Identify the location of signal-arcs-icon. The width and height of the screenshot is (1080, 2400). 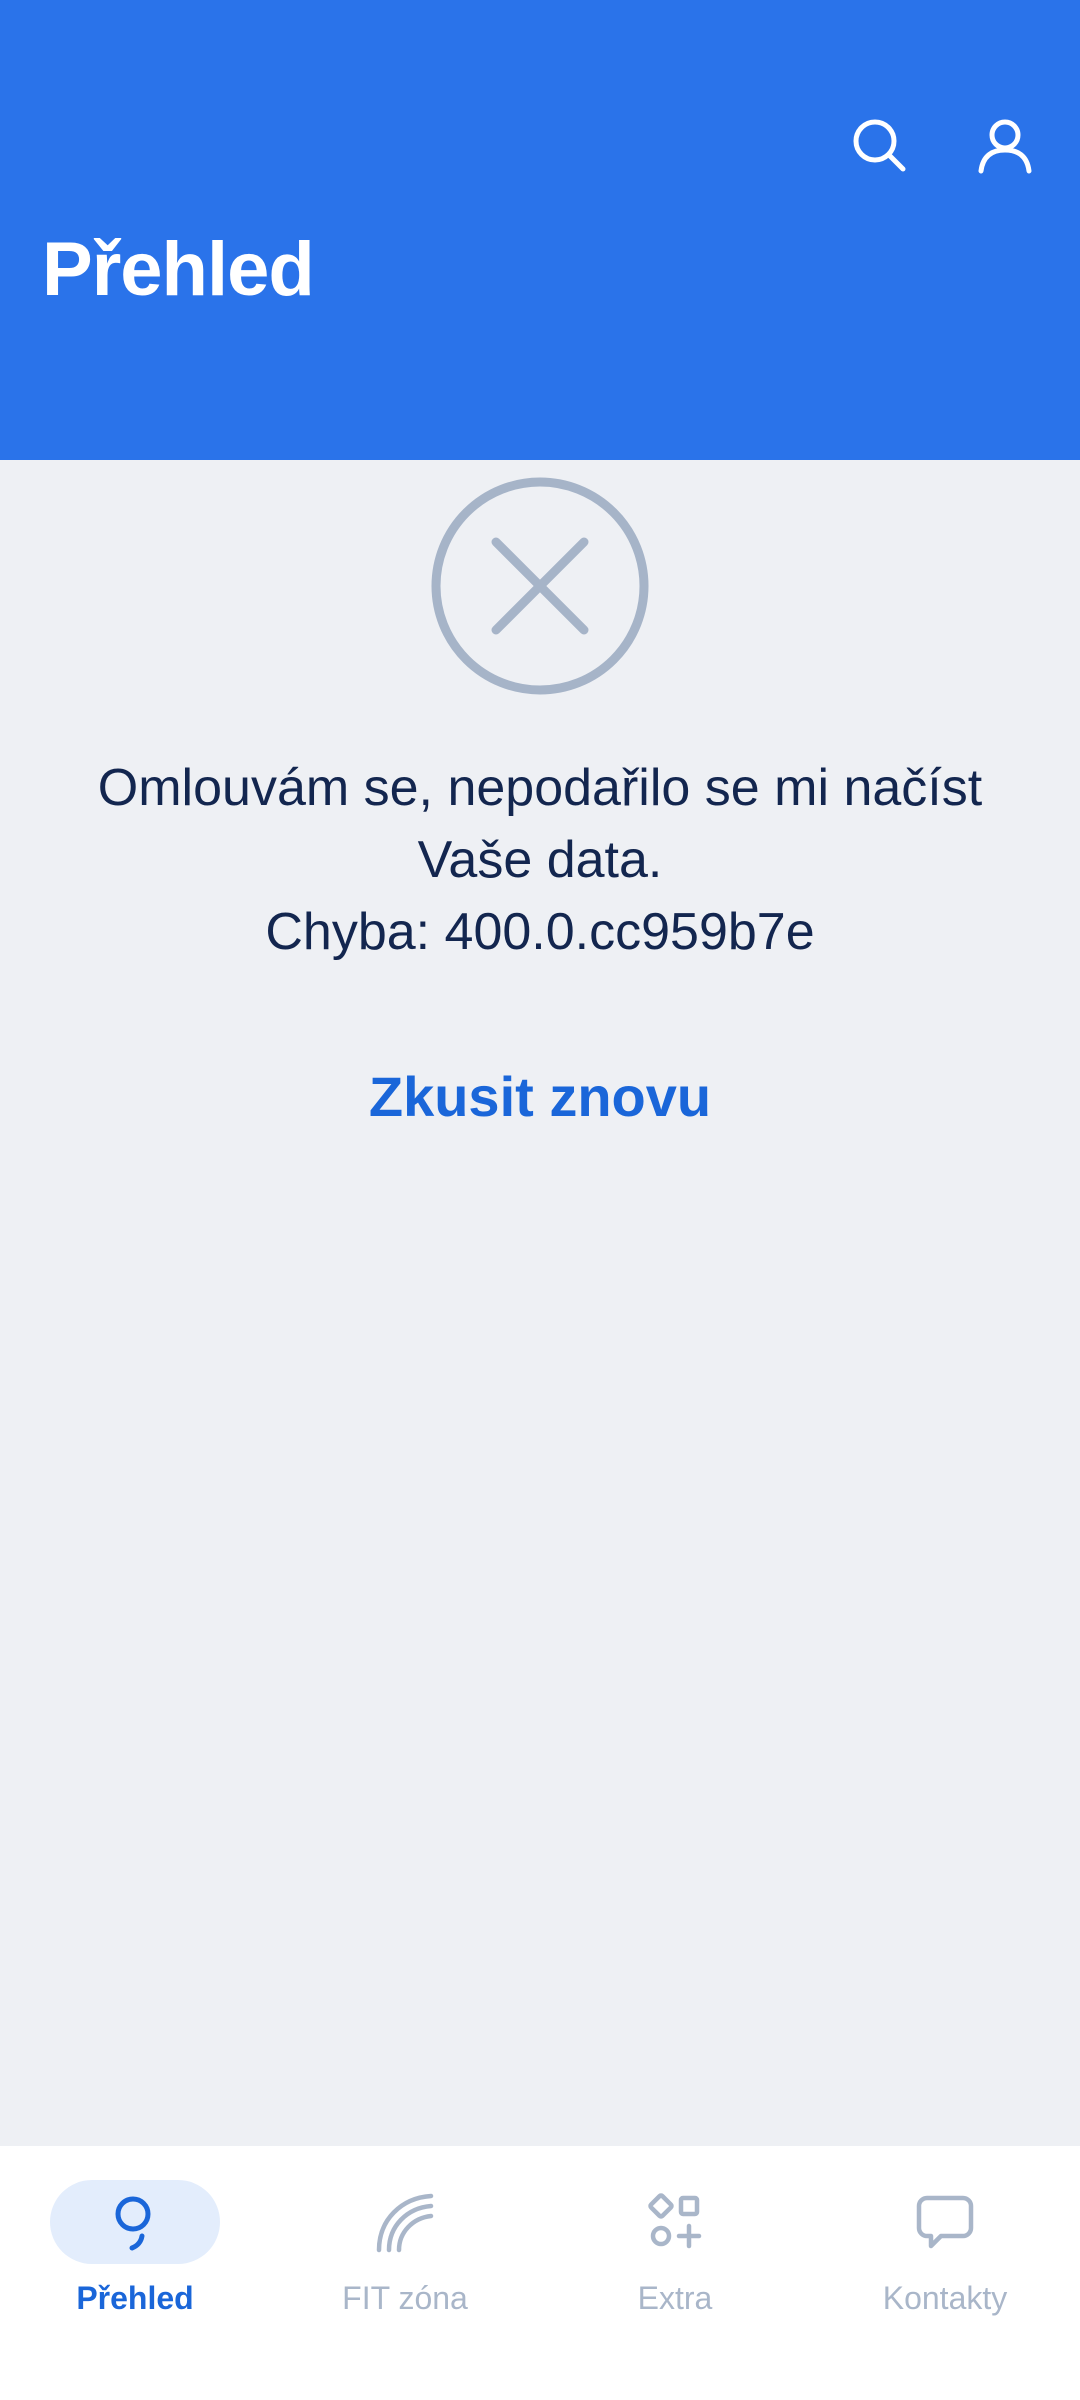
(405, 2222).